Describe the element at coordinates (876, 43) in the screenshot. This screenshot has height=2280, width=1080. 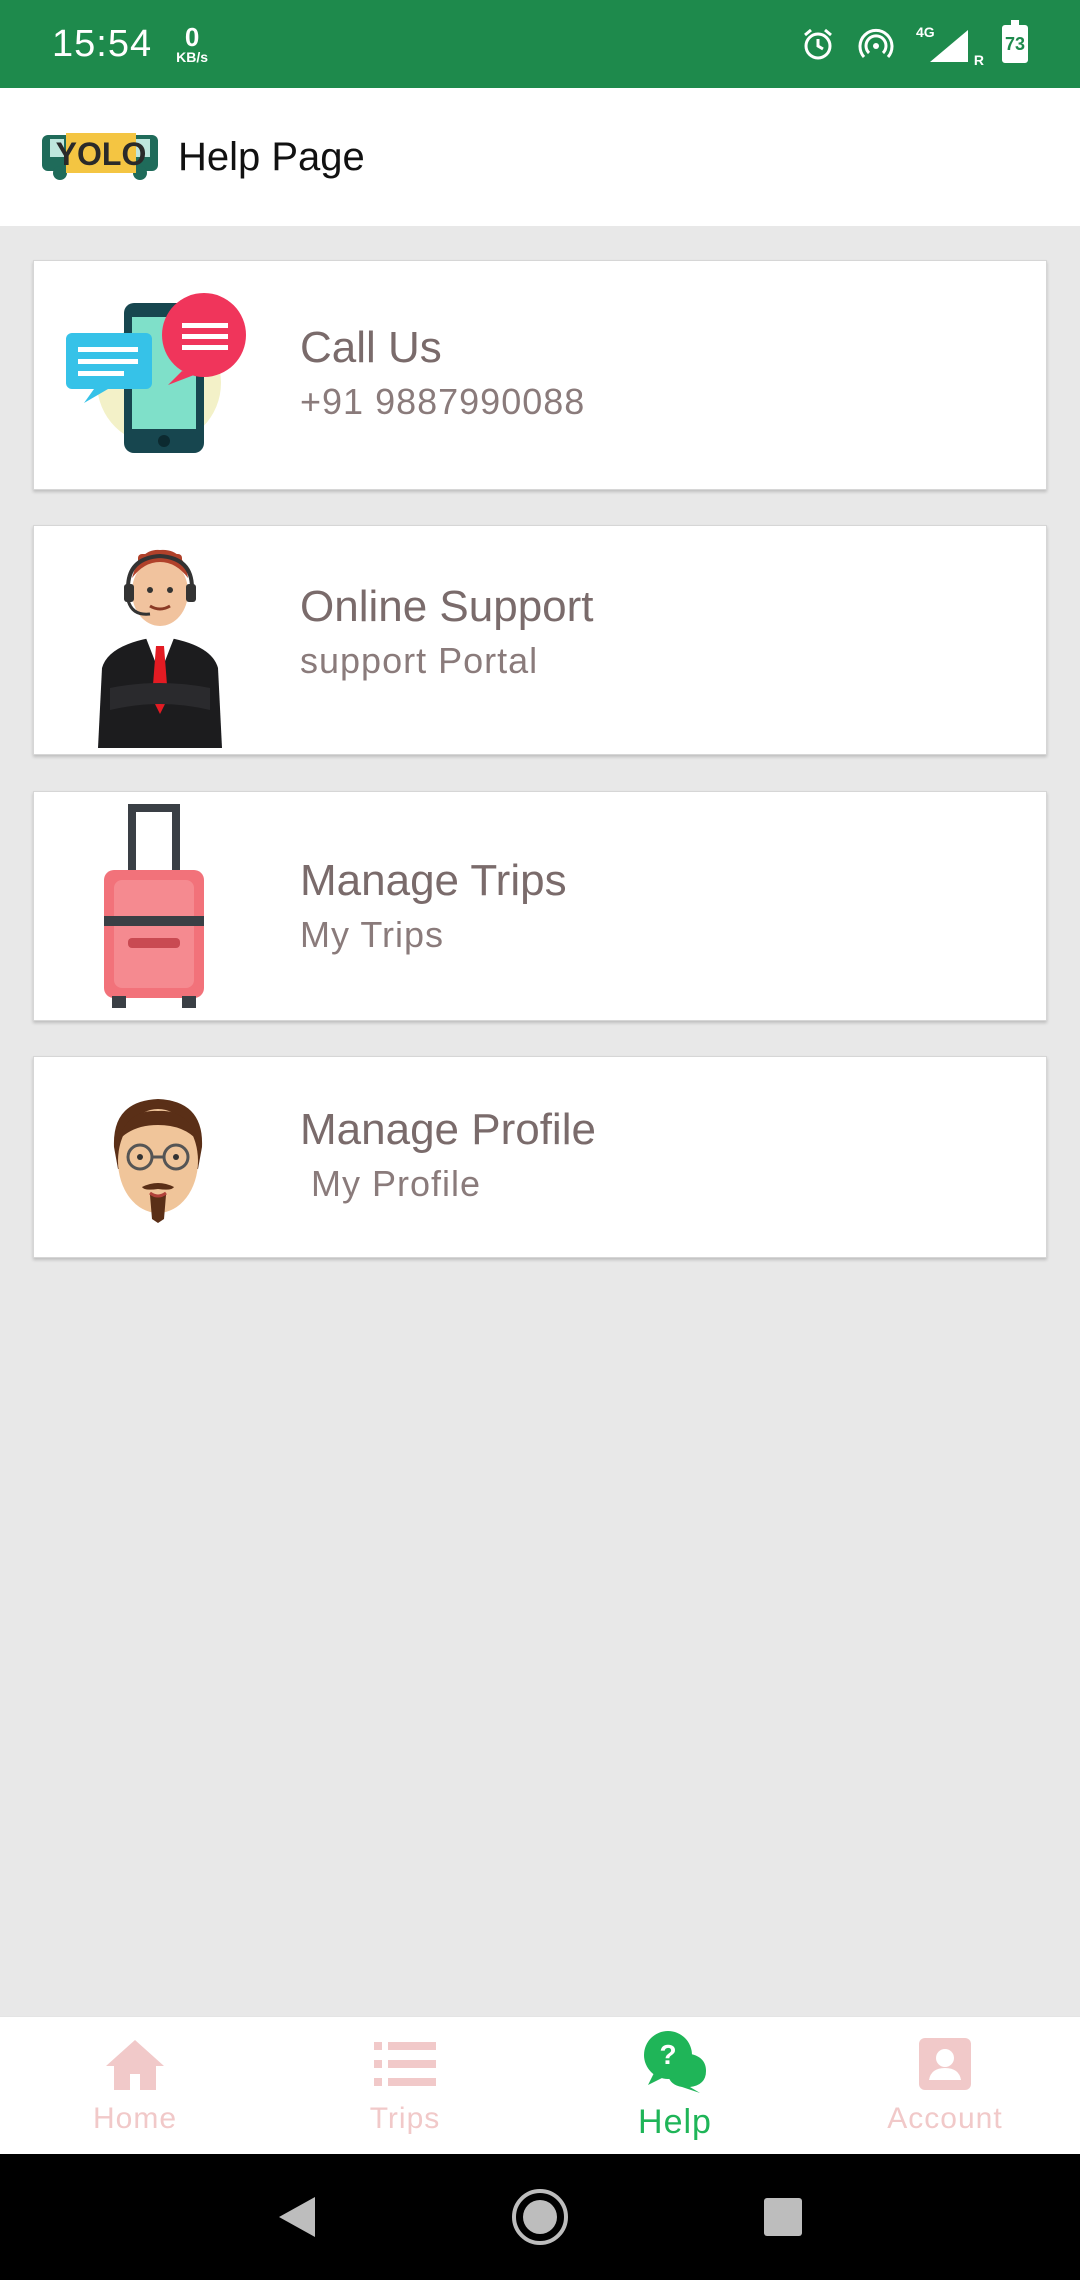
I see `hotspot-icon` at that location.